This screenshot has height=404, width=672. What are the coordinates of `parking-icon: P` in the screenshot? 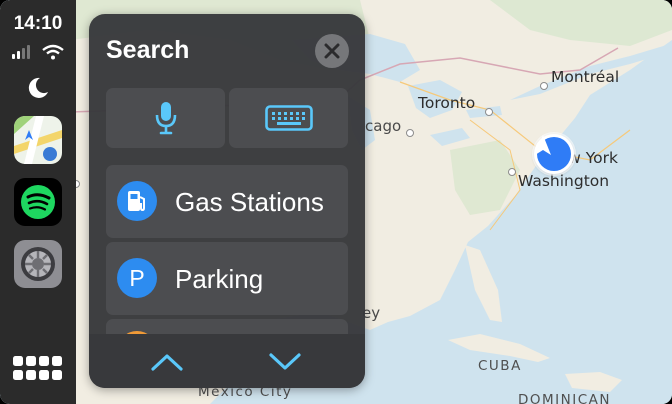 It's located at (137, 277).